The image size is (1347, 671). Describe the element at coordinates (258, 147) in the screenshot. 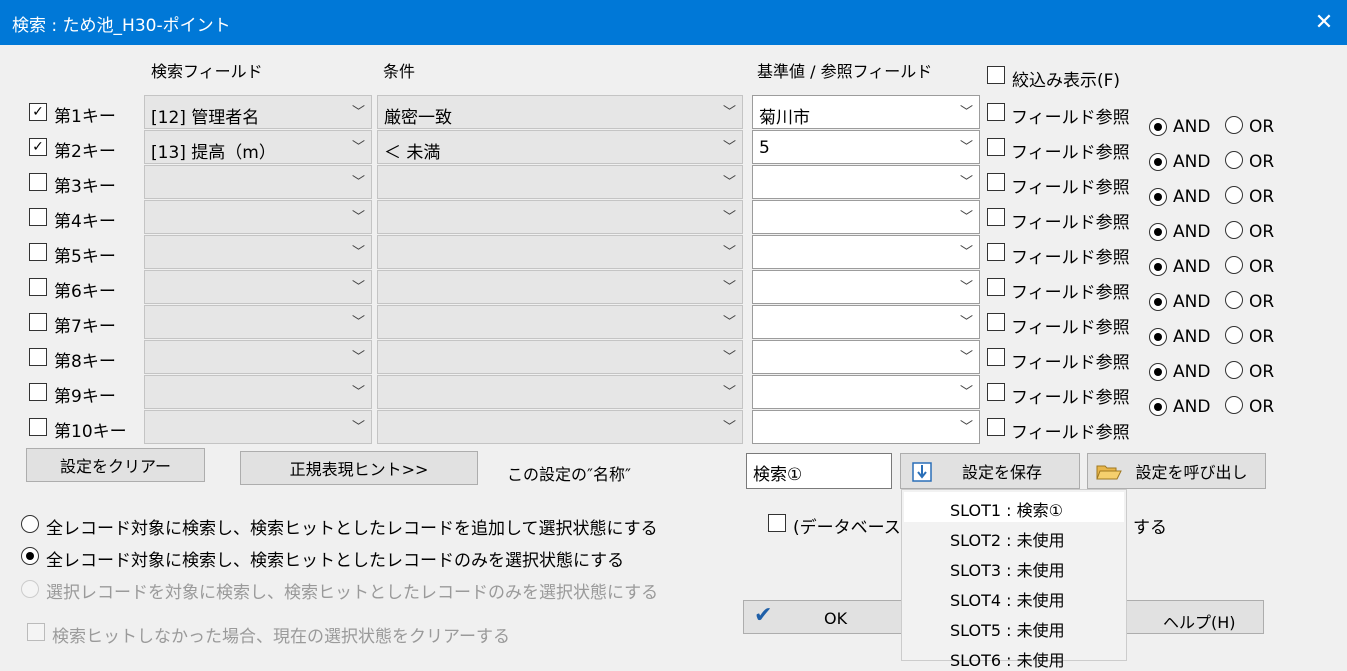

I see `search-field-combo: [13] 提高（m） ﹀` at that location.